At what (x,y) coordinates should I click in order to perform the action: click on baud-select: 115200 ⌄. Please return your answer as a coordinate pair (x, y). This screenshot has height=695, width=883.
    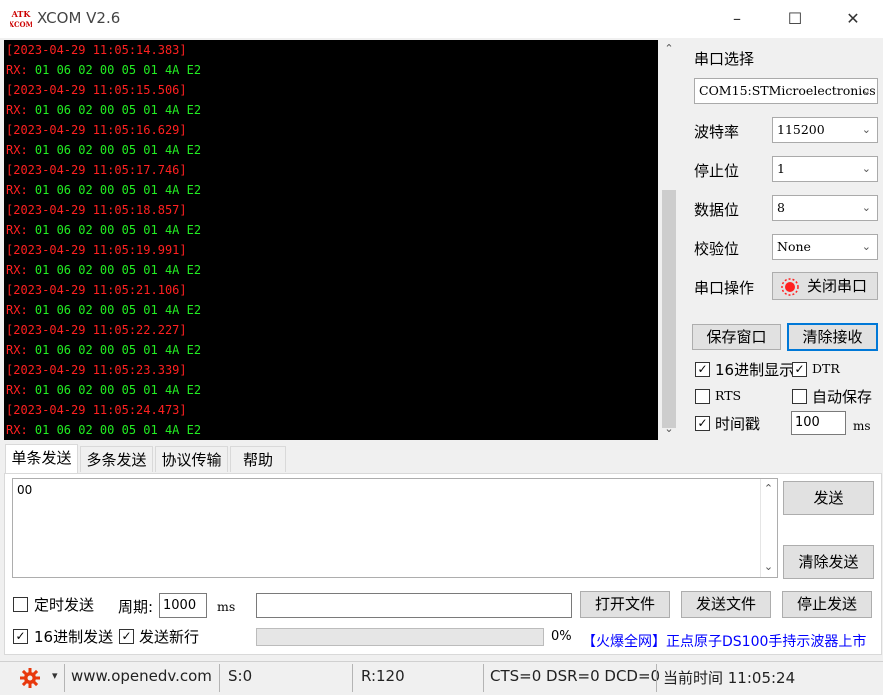
    Looking at the image, I should click on (825, 130).